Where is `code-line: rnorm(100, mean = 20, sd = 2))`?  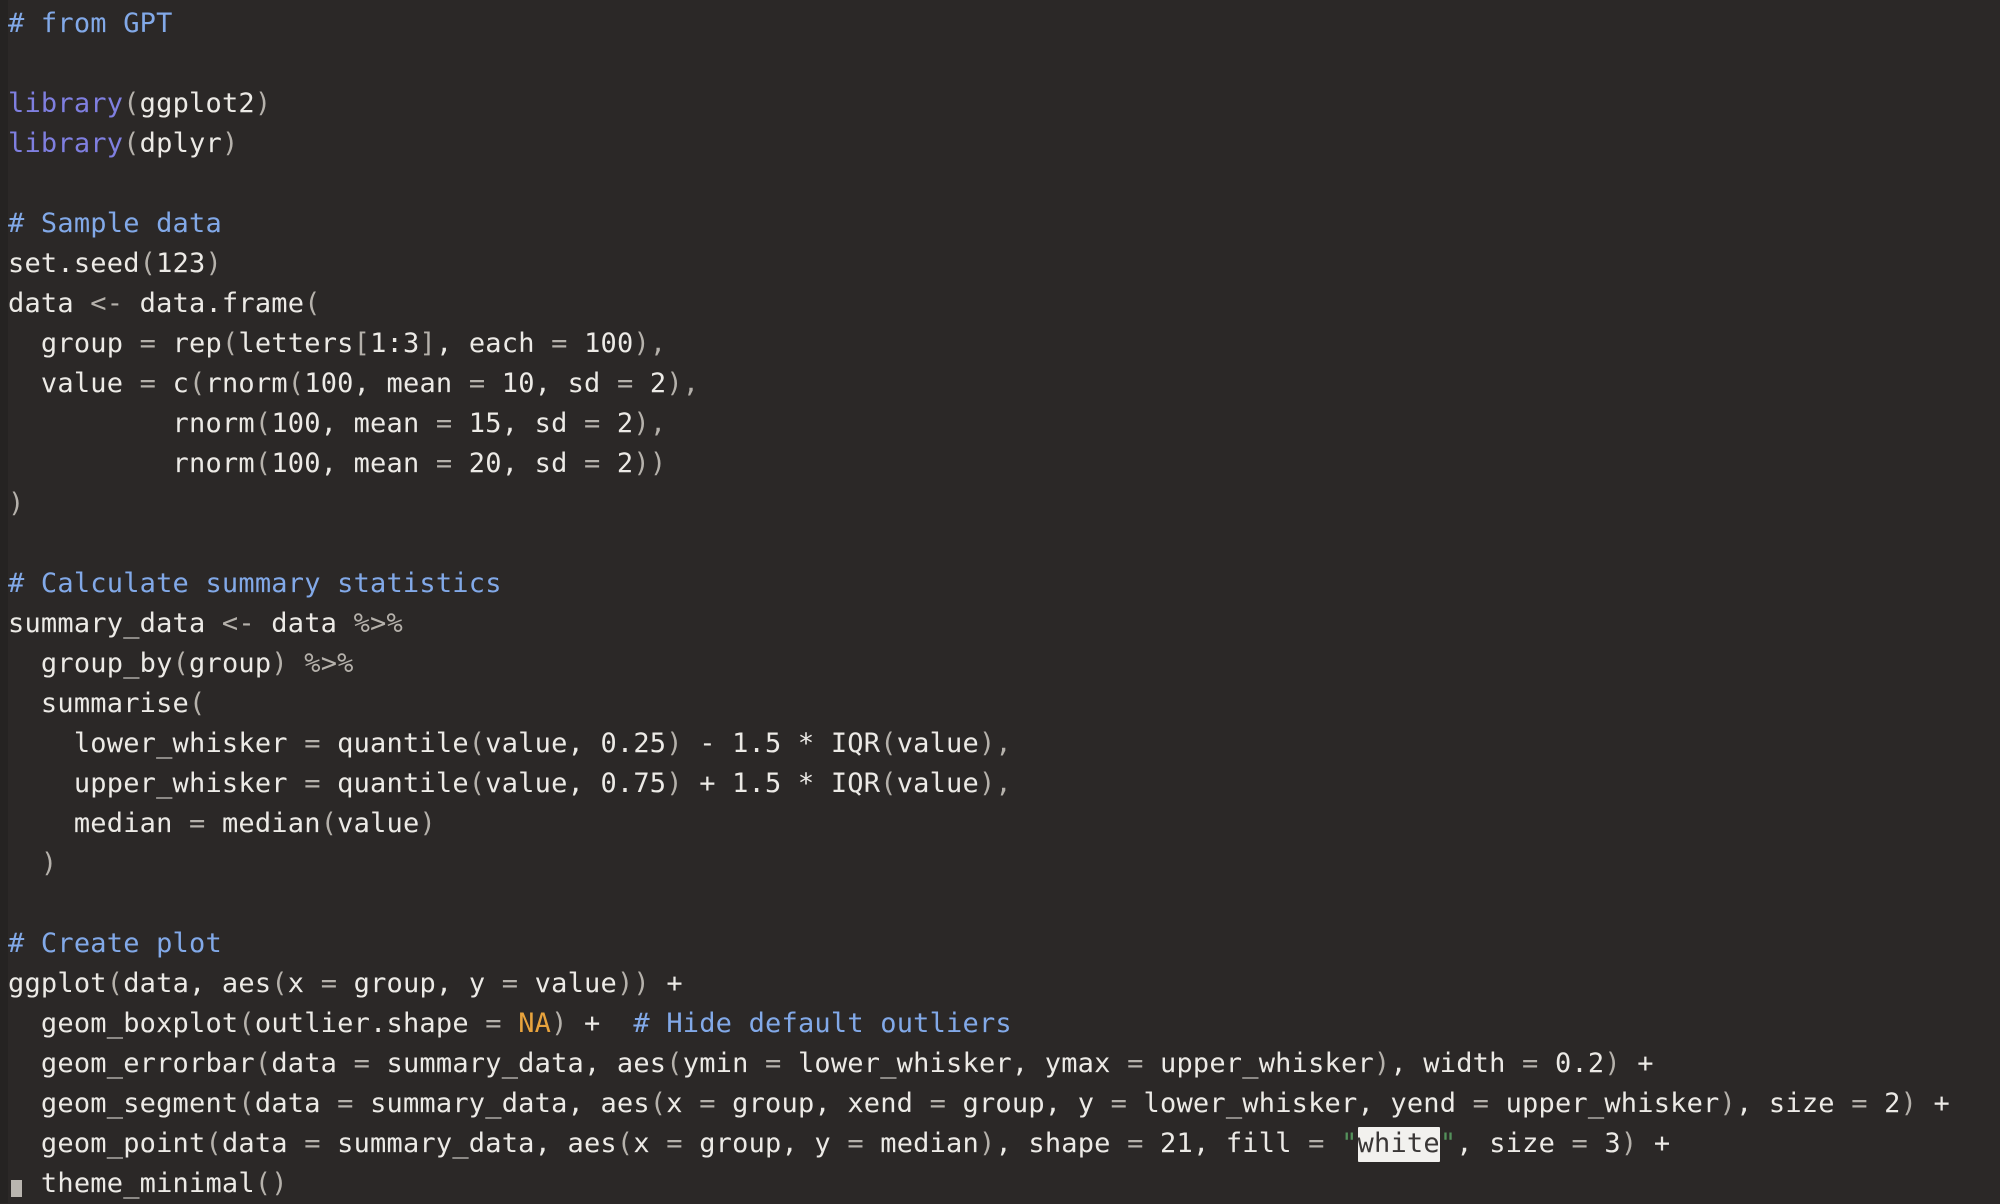 code-line: rnorm(100, mean = 20, sd = 2)) is located at coordinates (1004, 464).